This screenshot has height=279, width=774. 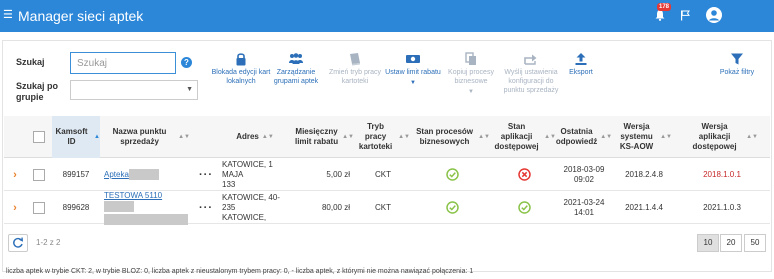 I want to click on select-all-checkbox, so click(x=39, y=137).